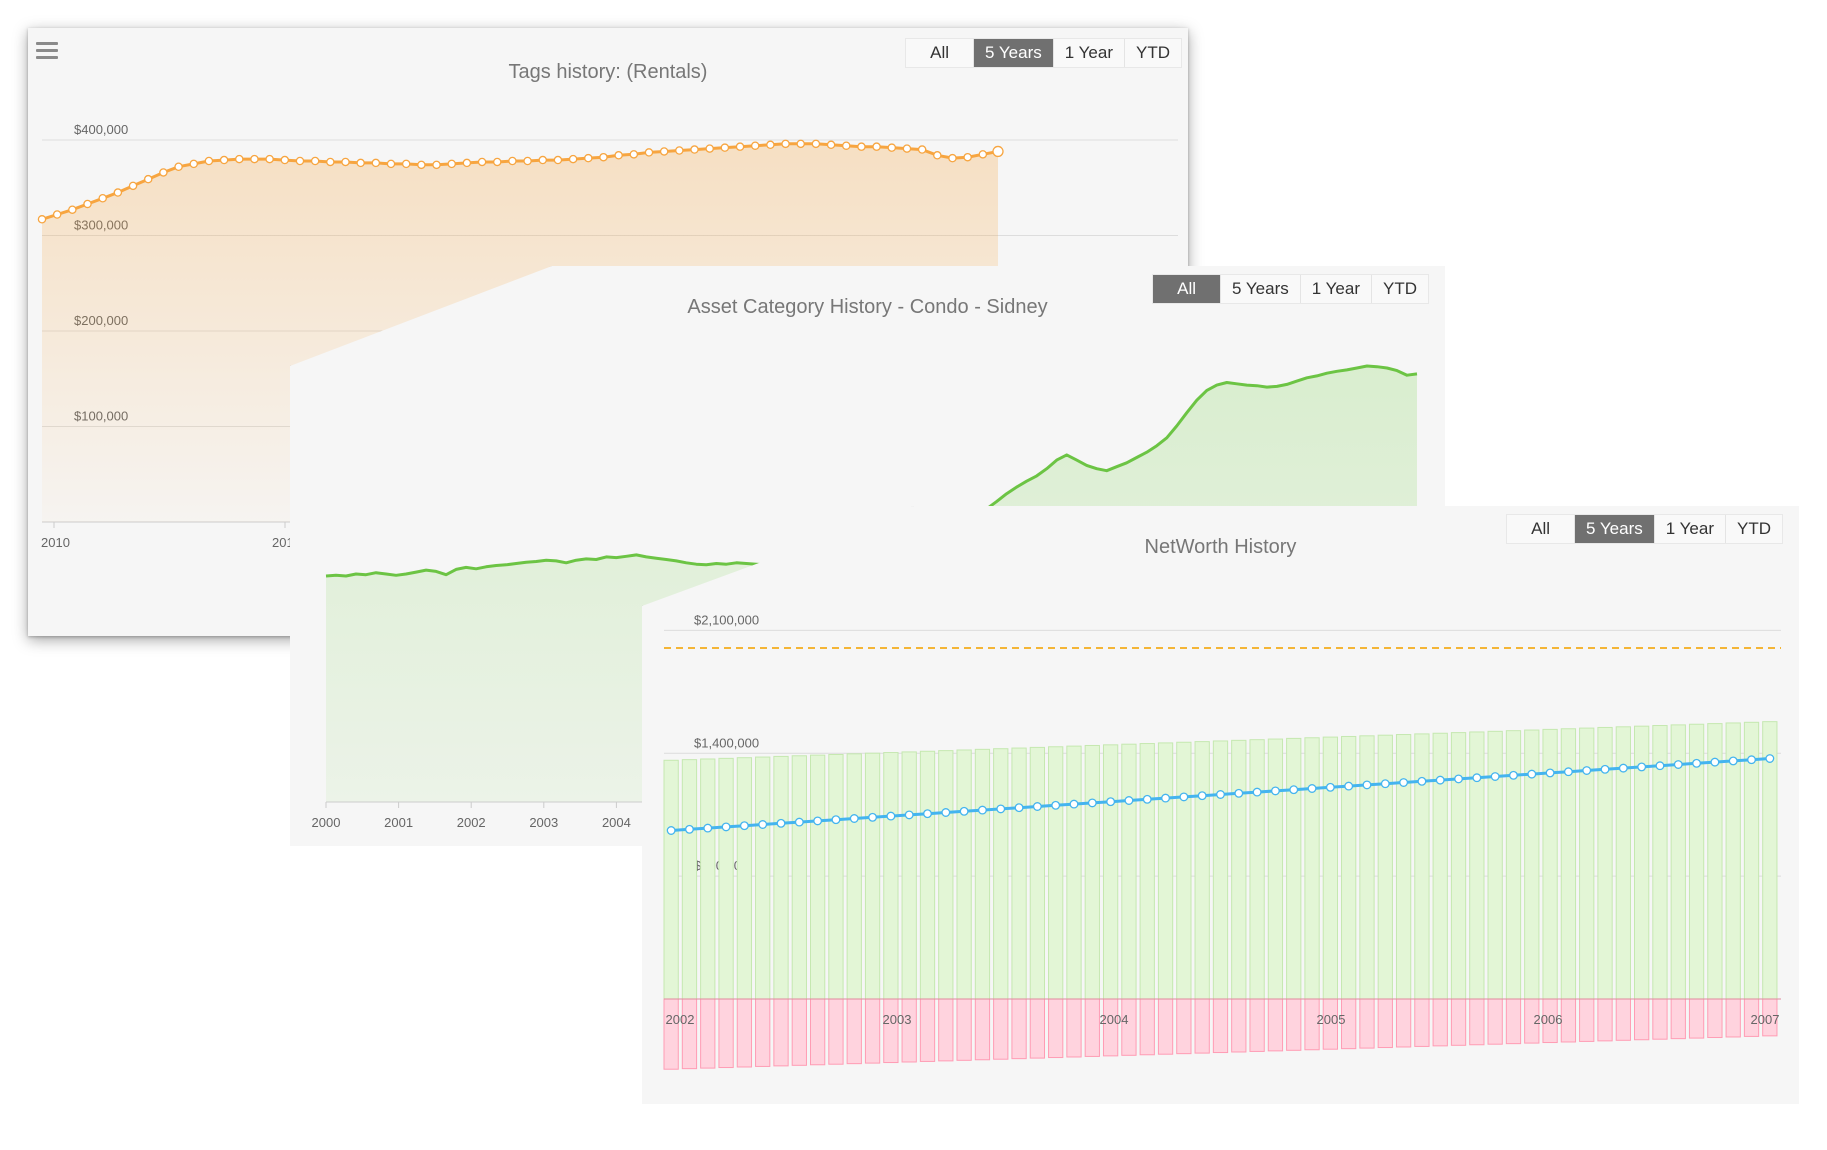 This screenshot has height=1150, width=1827. I want to click on y-tick-label: $1,400,000, so click(726, 742).